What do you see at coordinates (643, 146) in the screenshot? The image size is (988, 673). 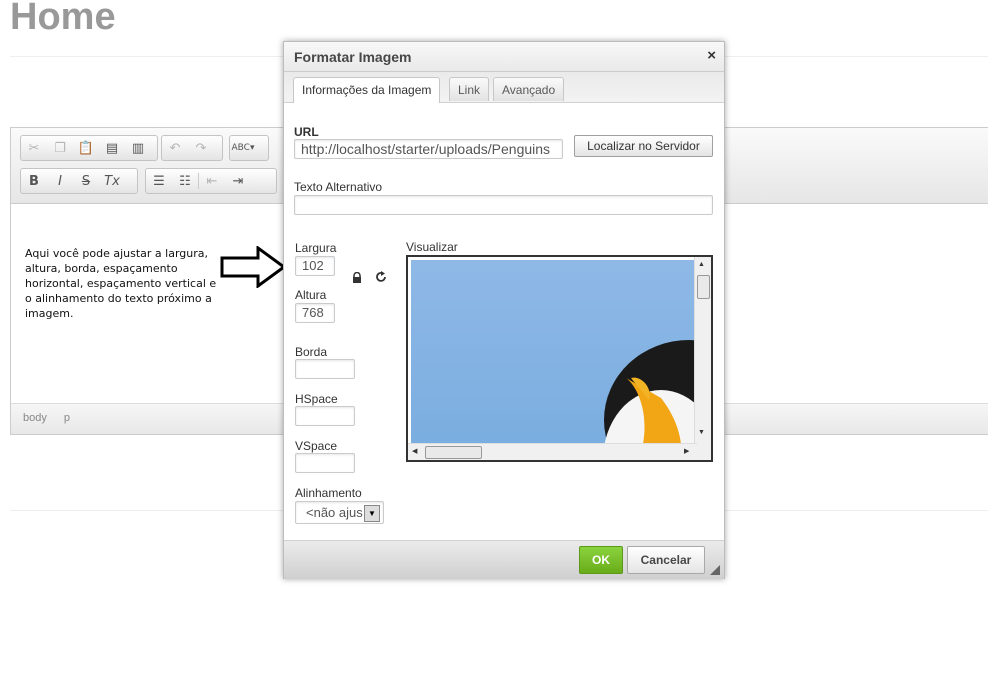 I see `browse-server-button: Localizar no Servidor` at bounding box center [643, 146].